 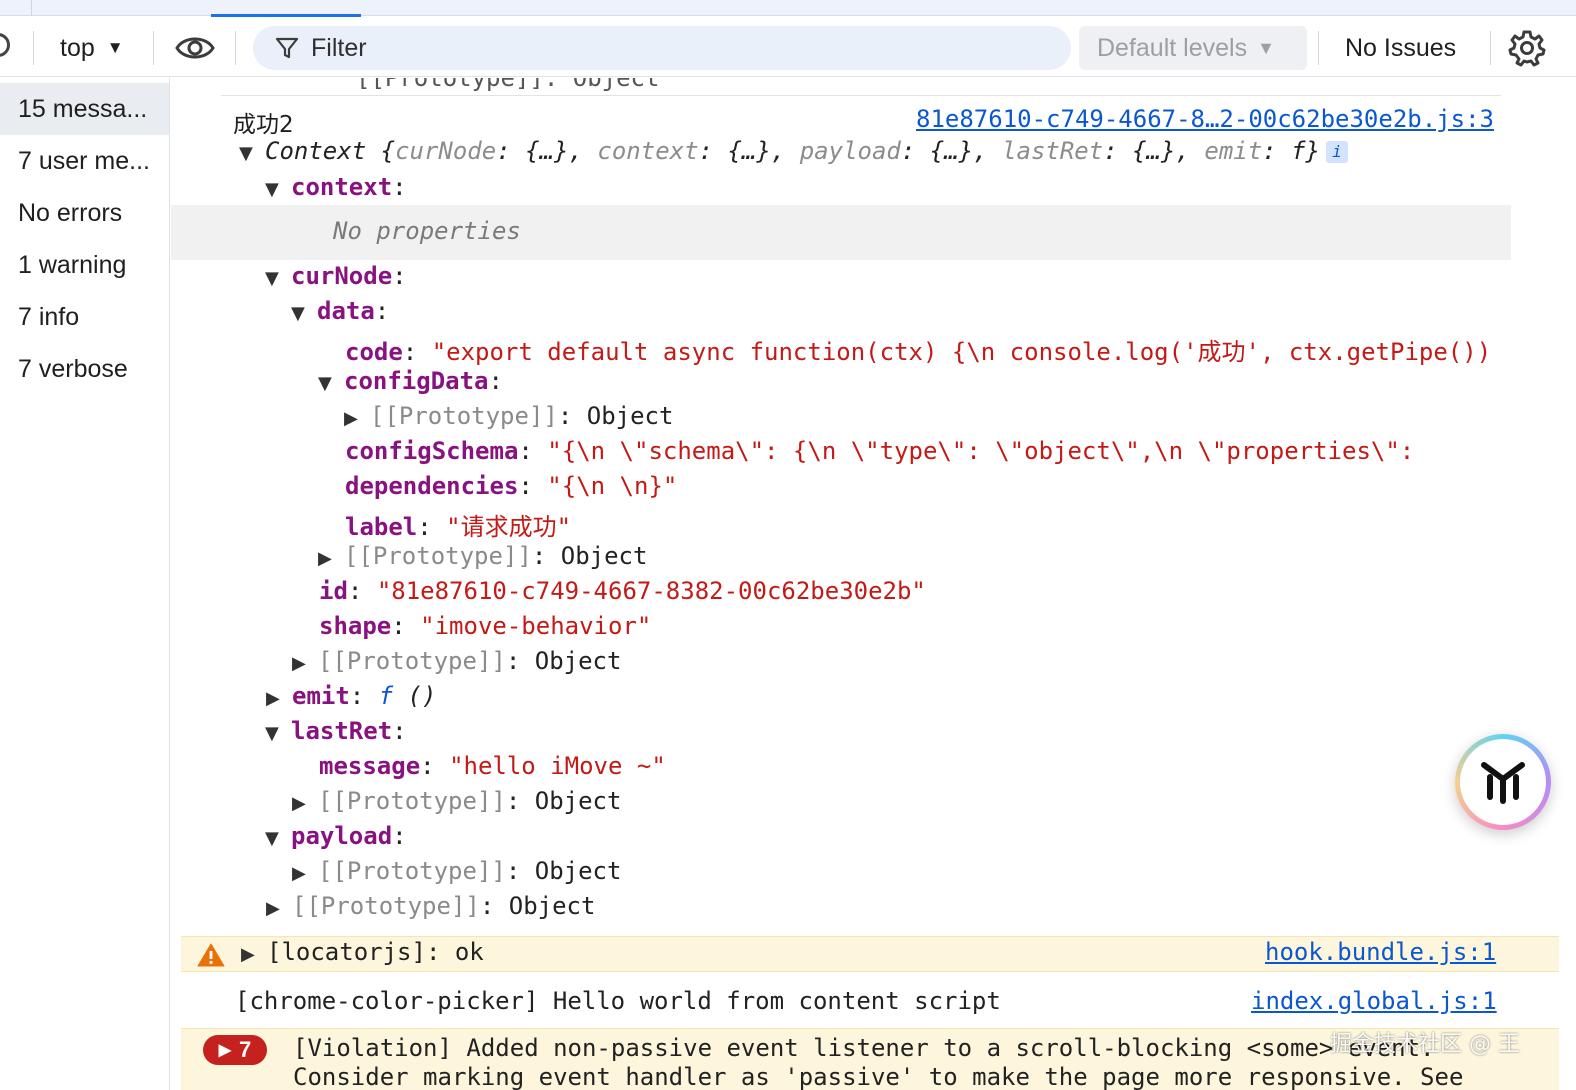 I want to click on filter-box, so click(x=662, y=48).